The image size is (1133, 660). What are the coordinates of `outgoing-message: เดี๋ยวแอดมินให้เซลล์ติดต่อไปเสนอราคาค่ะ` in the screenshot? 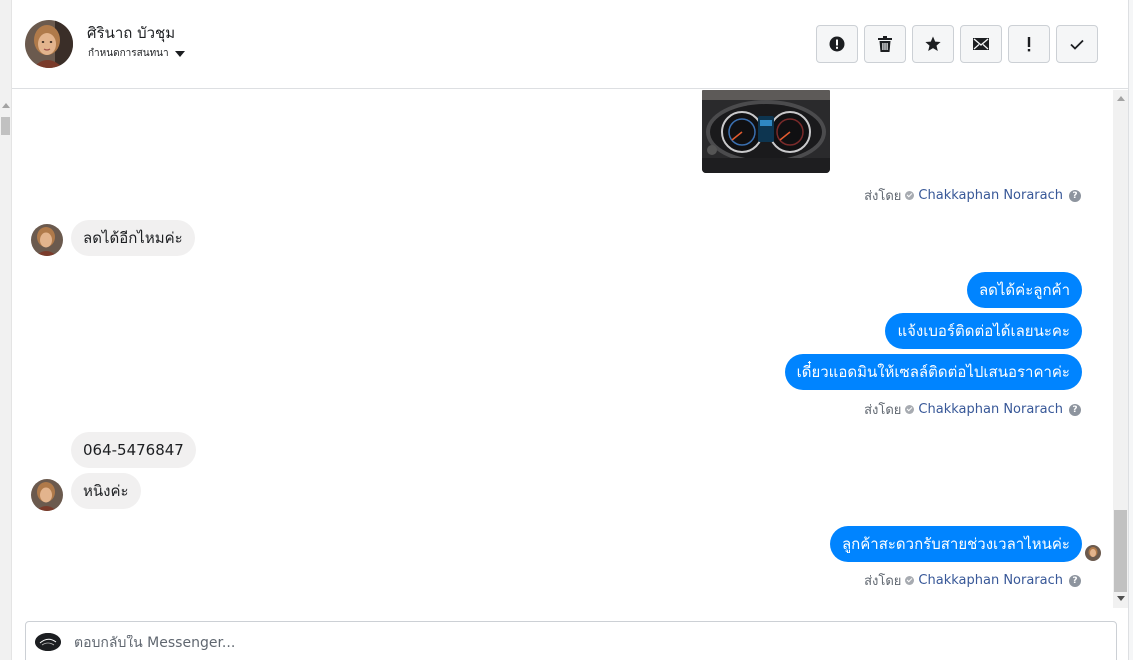 It's located at (933, 372).